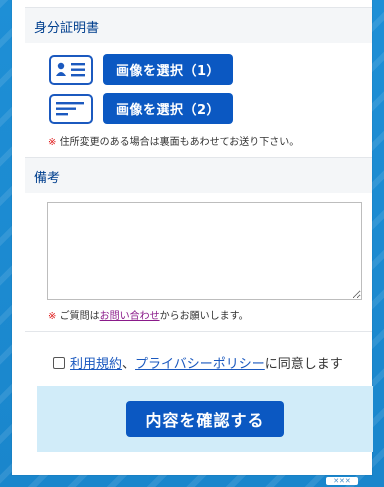 The width and height of the screenshot is (384, 487). What do you see at coordinates (303, 364) in the screenshot?
I see `agreement-suffix: に同意します` at bounding box center [303, 364].